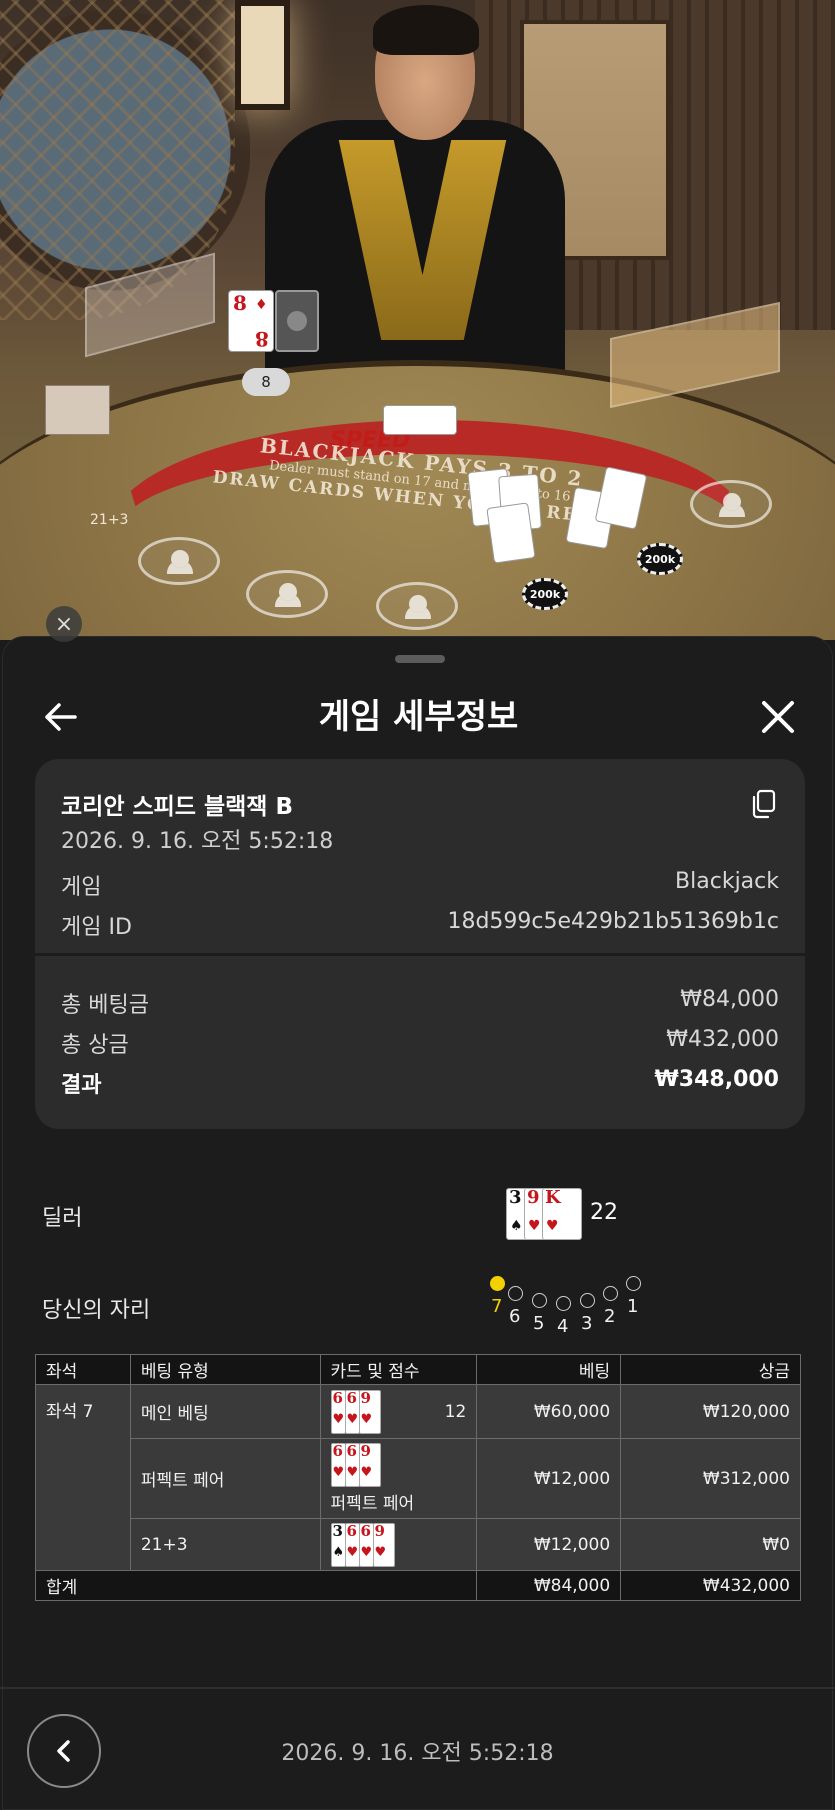 This screenshot has width=835, height=1810. Describe the element at coordinates (96, 1310) in the screenshot. I see `your-seat-label: 당신의 자리` at that location.